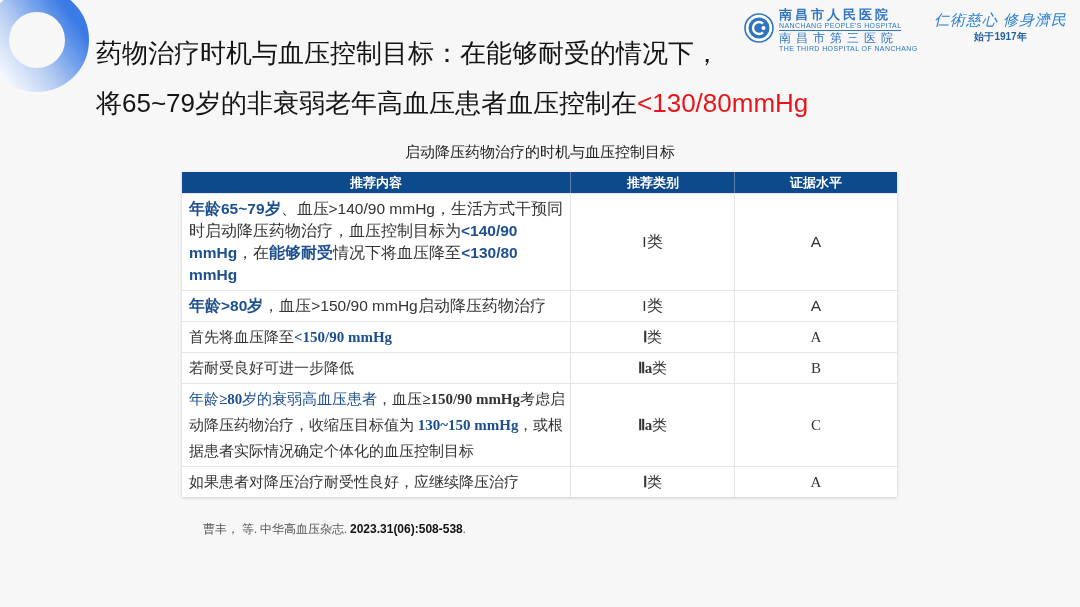  I want to click on table-caption: 启动降压药物治疗的时机与血压控制目标, so click(540, 152).